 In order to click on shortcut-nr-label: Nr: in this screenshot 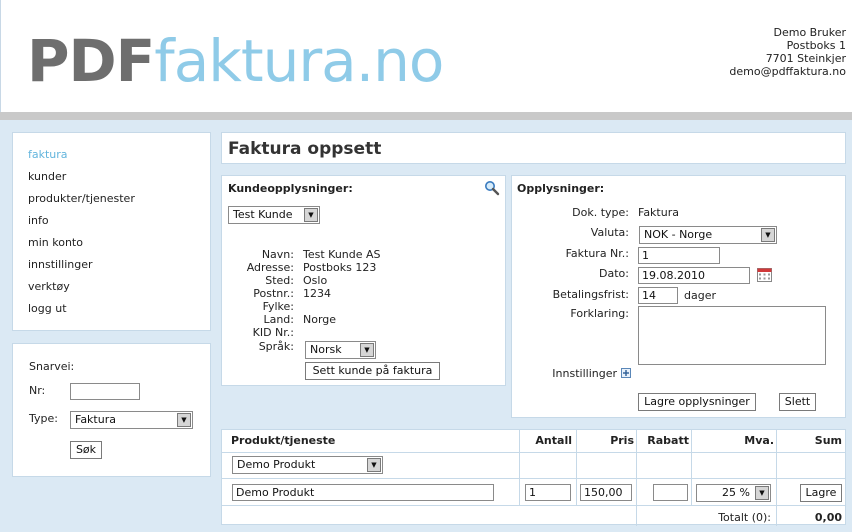, I will do `click(37, 390)`.